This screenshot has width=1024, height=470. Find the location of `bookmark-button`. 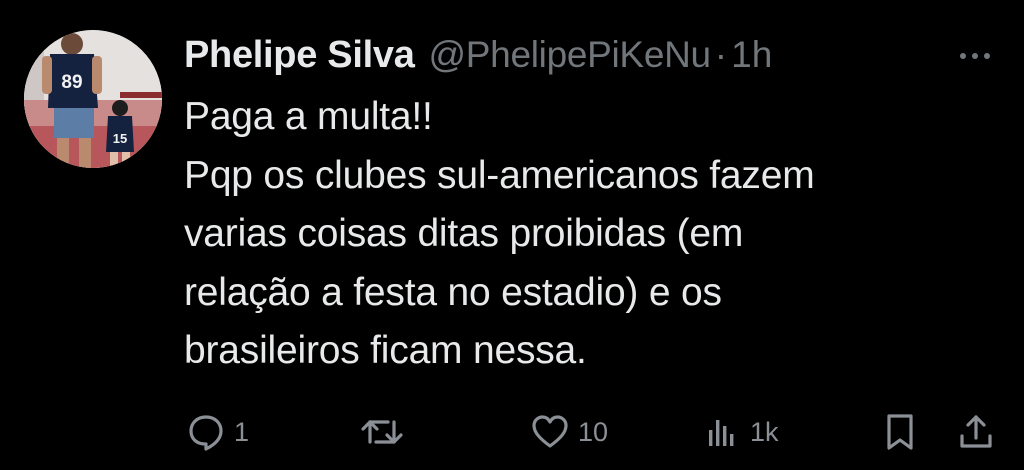

bookmark-button is located at coordinates (900, 432).